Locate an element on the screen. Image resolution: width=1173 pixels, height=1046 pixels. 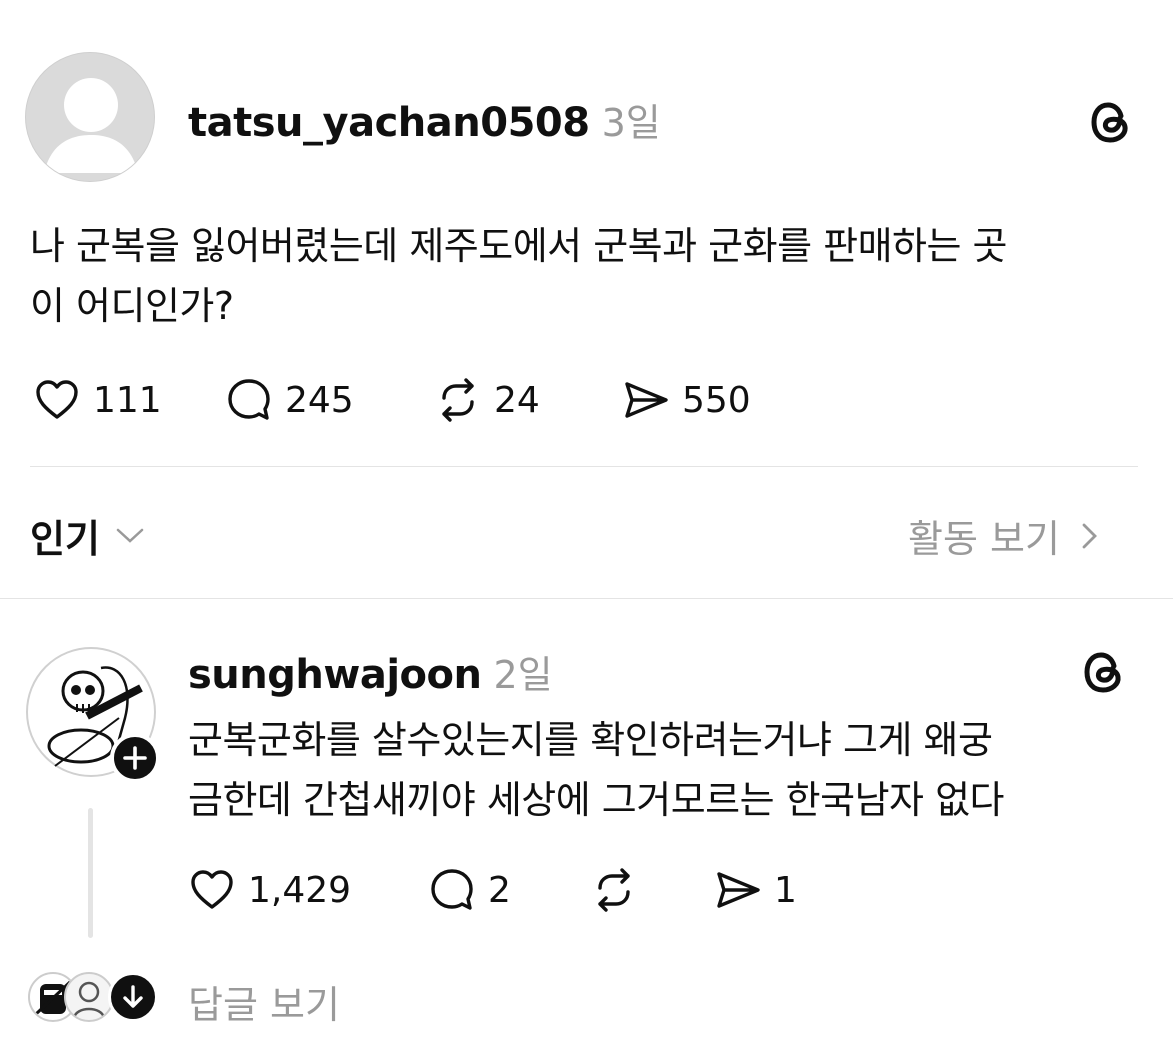
post-username: tatsu_yachan0508 is located at coordinates (389, 123).